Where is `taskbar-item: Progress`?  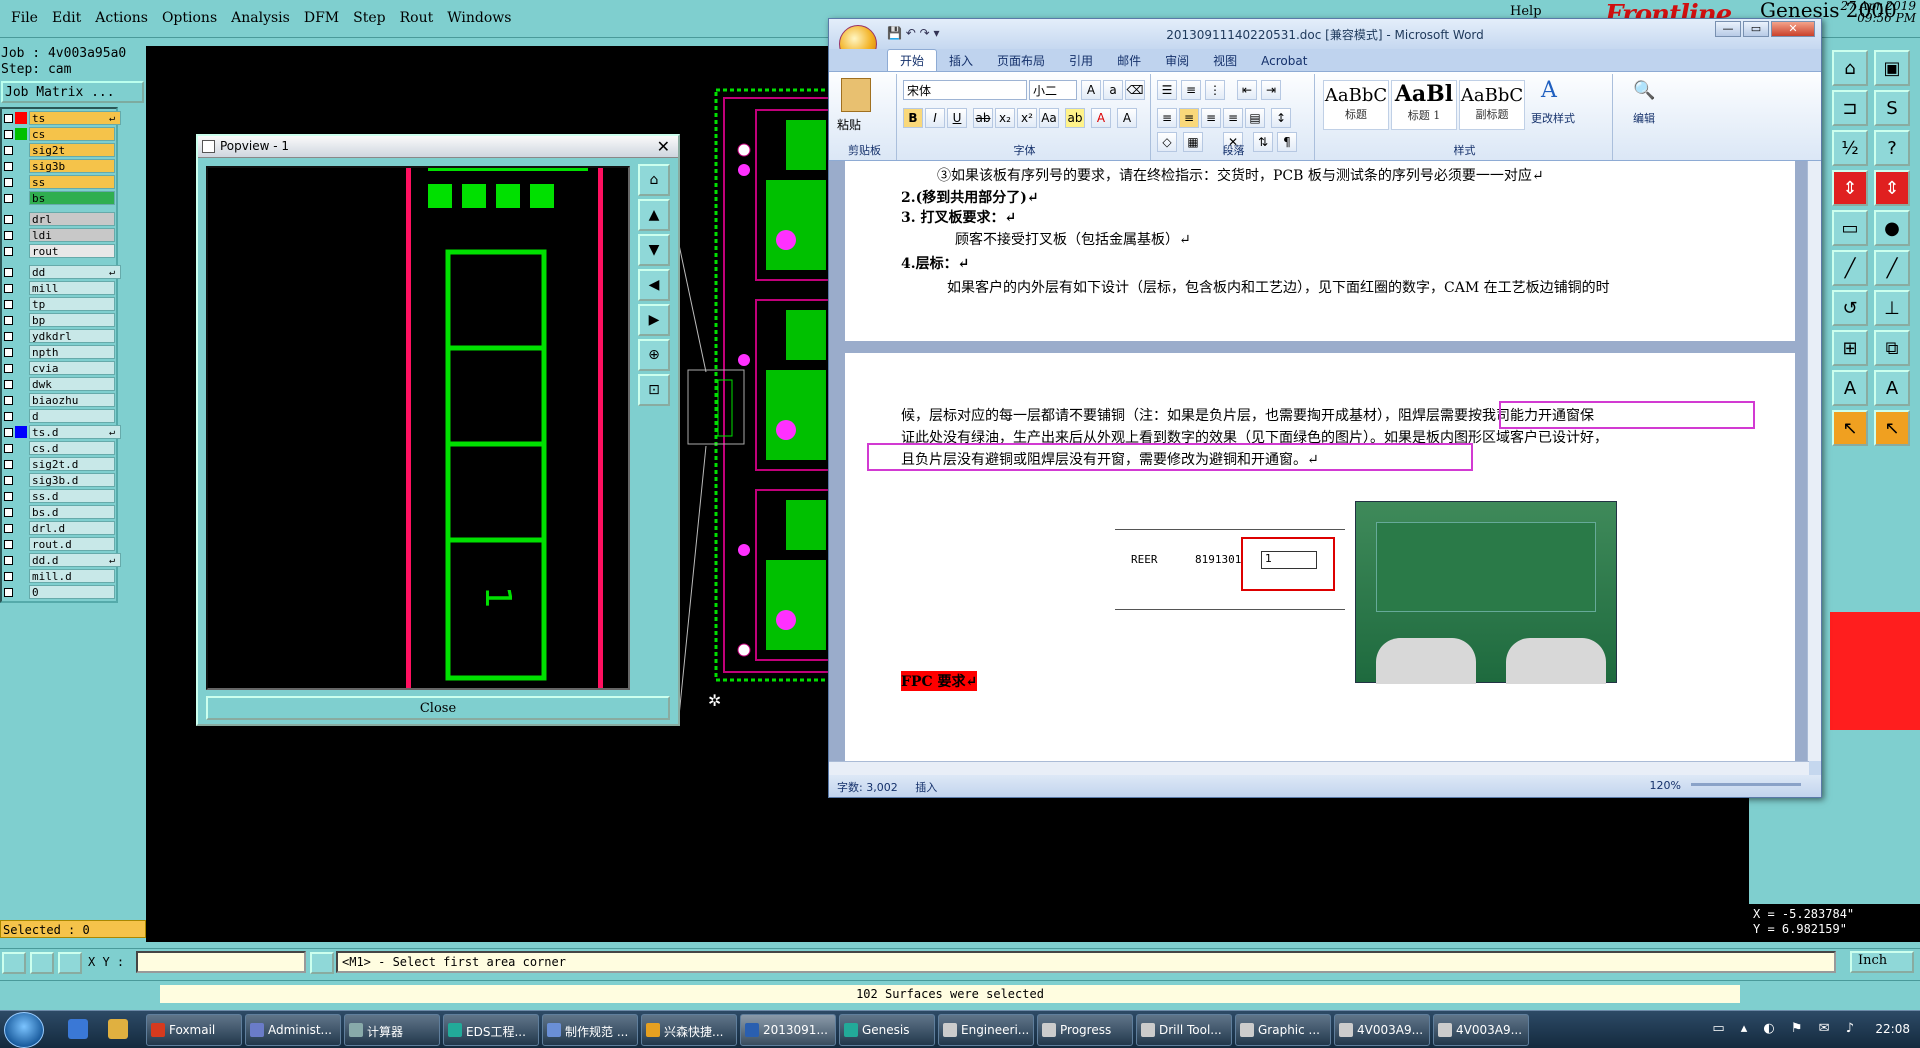
taskbar-item: Progress is located at coordinates (1085, 1030).